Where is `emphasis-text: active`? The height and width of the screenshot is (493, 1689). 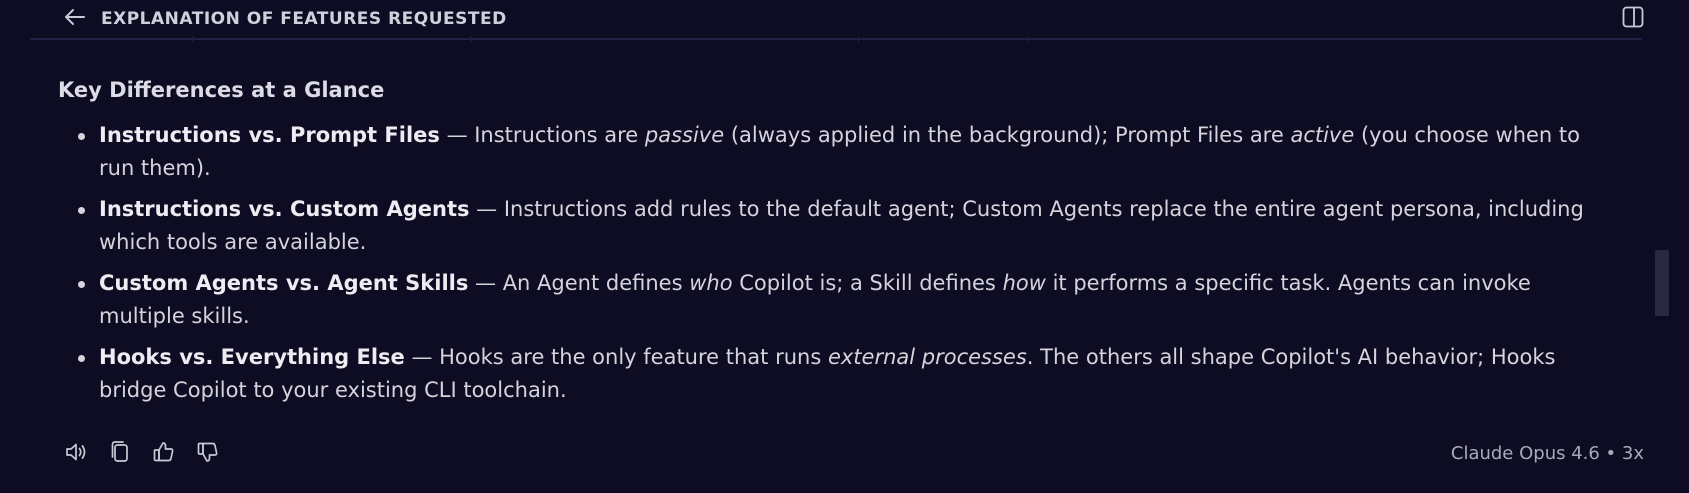
emphasis-text: active is located at coordinates (1322, 135).